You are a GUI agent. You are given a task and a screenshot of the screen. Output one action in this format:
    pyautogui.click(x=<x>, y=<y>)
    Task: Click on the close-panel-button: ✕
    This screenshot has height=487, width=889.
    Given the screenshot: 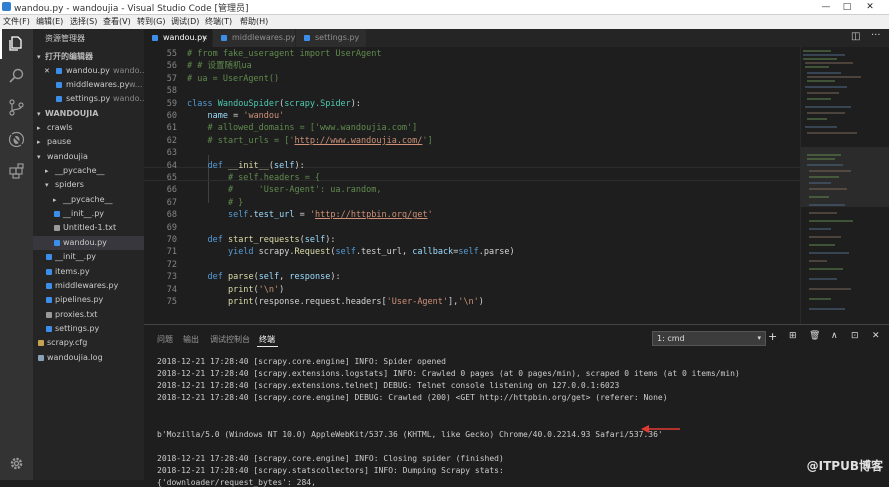 What is the action you would take?
    pyautogui.click(x=876, y=336)
    